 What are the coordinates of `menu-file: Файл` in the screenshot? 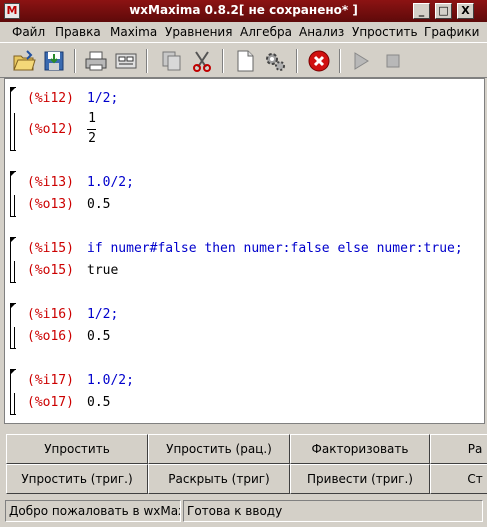 It's located at (28, 32).